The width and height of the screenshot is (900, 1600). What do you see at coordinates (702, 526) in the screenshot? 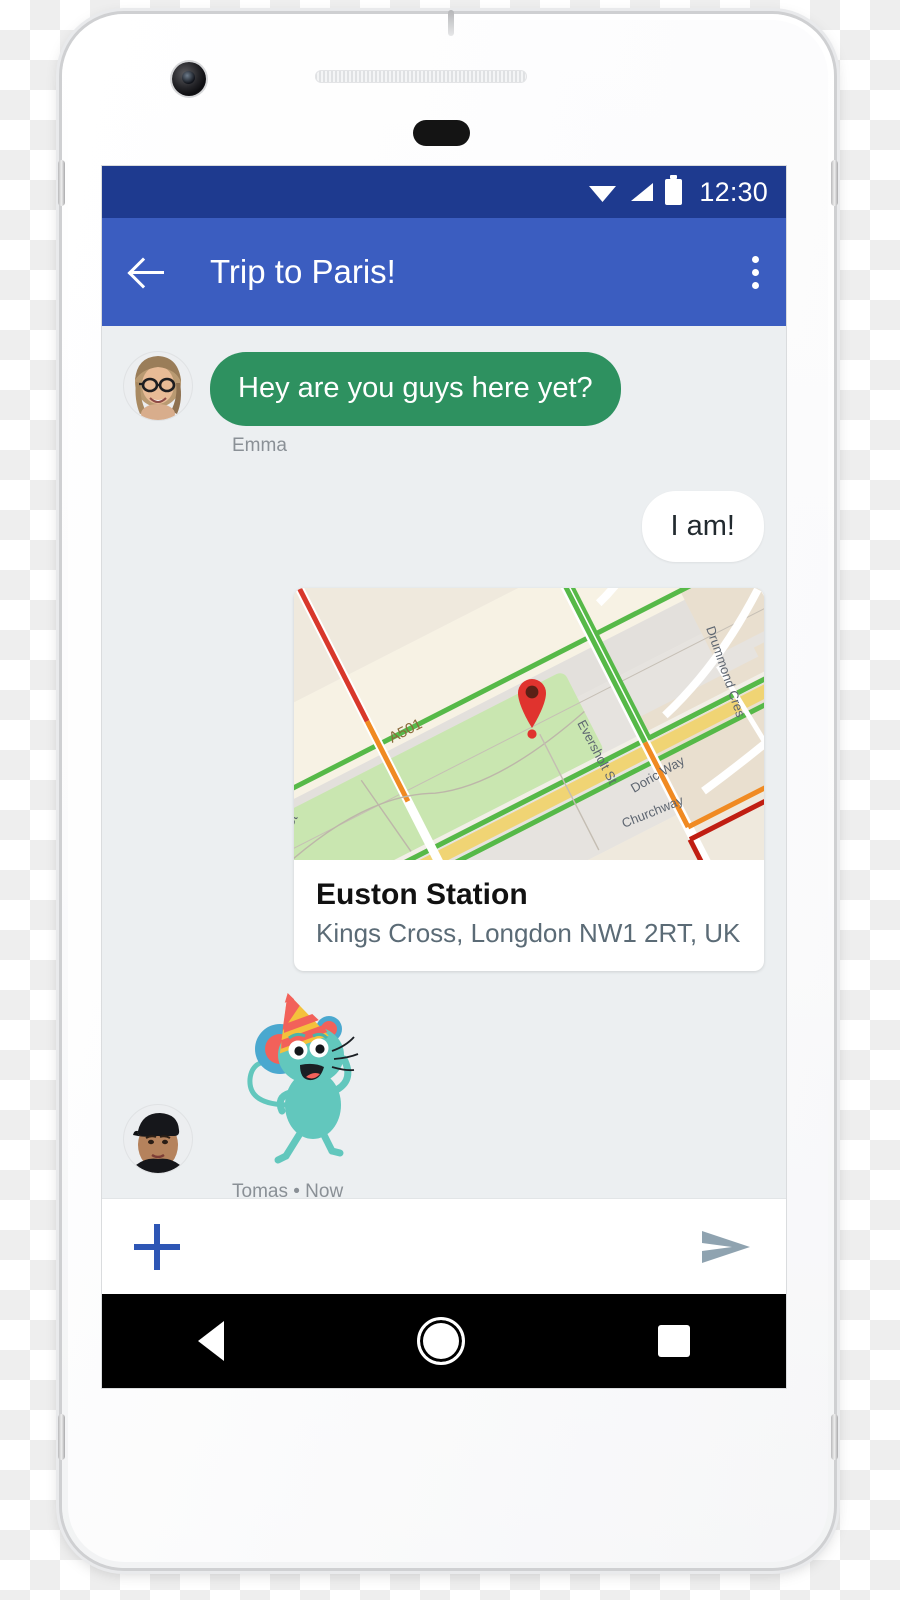
I see `message-bubble: I am!` at bounding box center [702, 526].